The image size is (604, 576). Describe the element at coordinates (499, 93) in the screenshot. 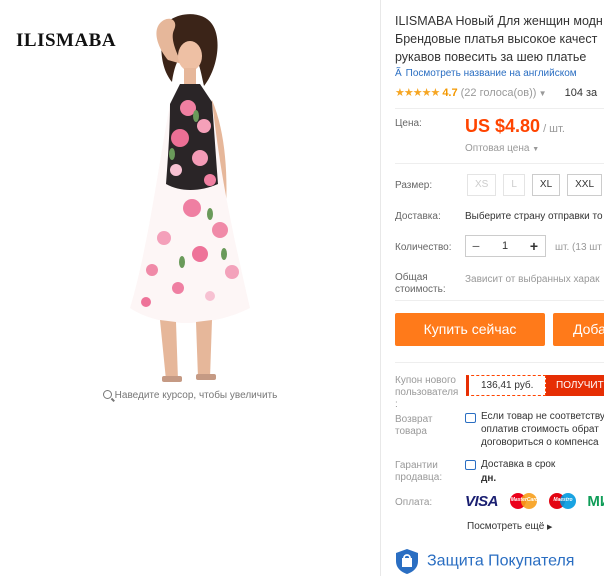

I see `rating-votes-link: (22 голоса(ов))` at that location.